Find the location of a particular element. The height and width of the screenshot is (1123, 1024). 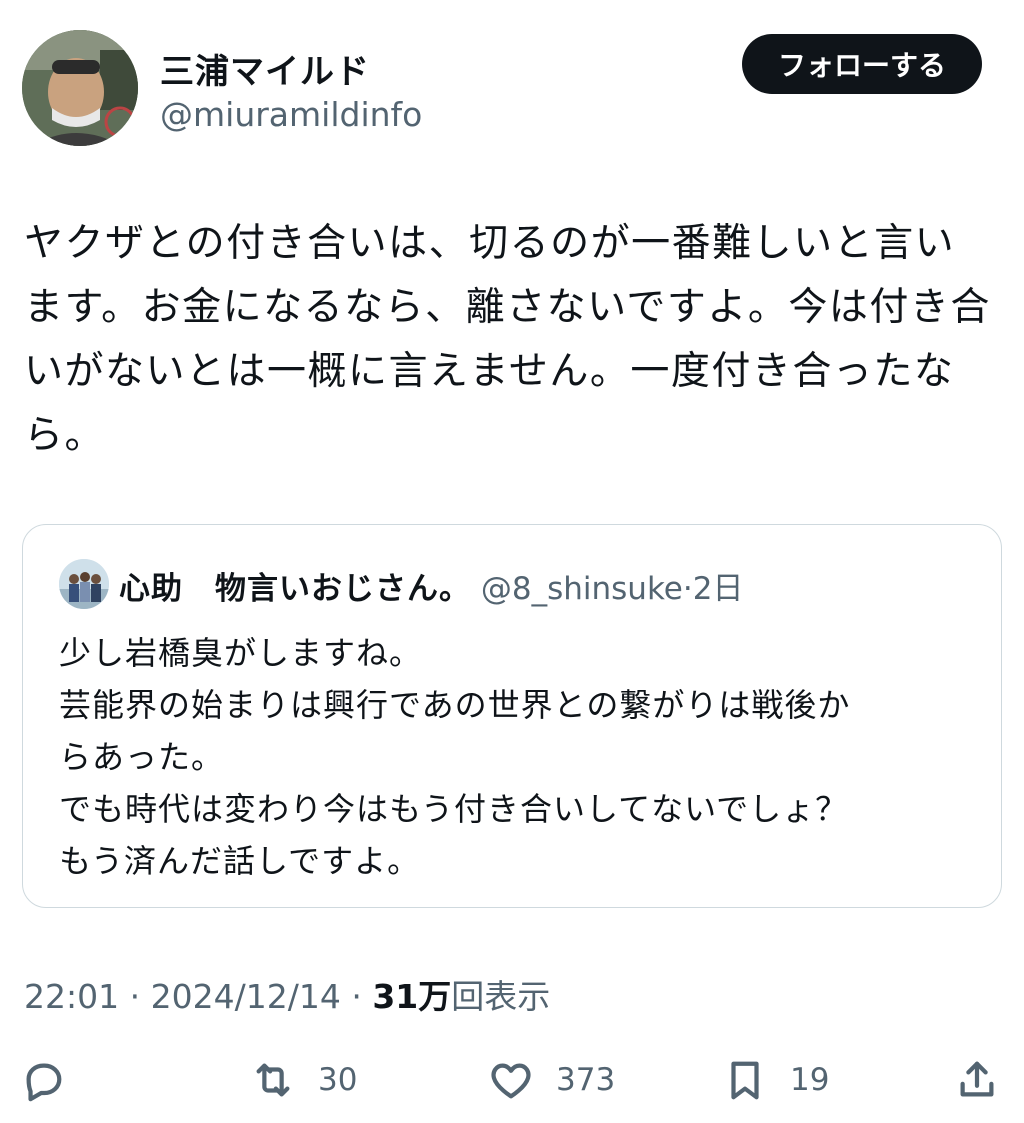

quote-avatar is located at coordinates (84, 584).